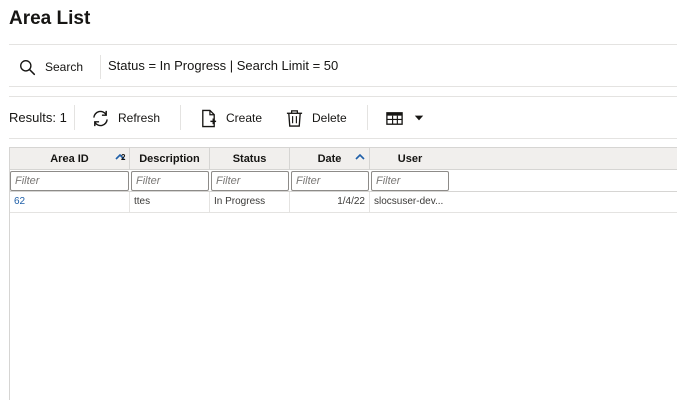 Image resolution: width=677 pixels, height=400 pixels. What do you see at coordinates (250, 181) in the screenshot?
I see `filter-input-status` at bounding box center [250, 181].